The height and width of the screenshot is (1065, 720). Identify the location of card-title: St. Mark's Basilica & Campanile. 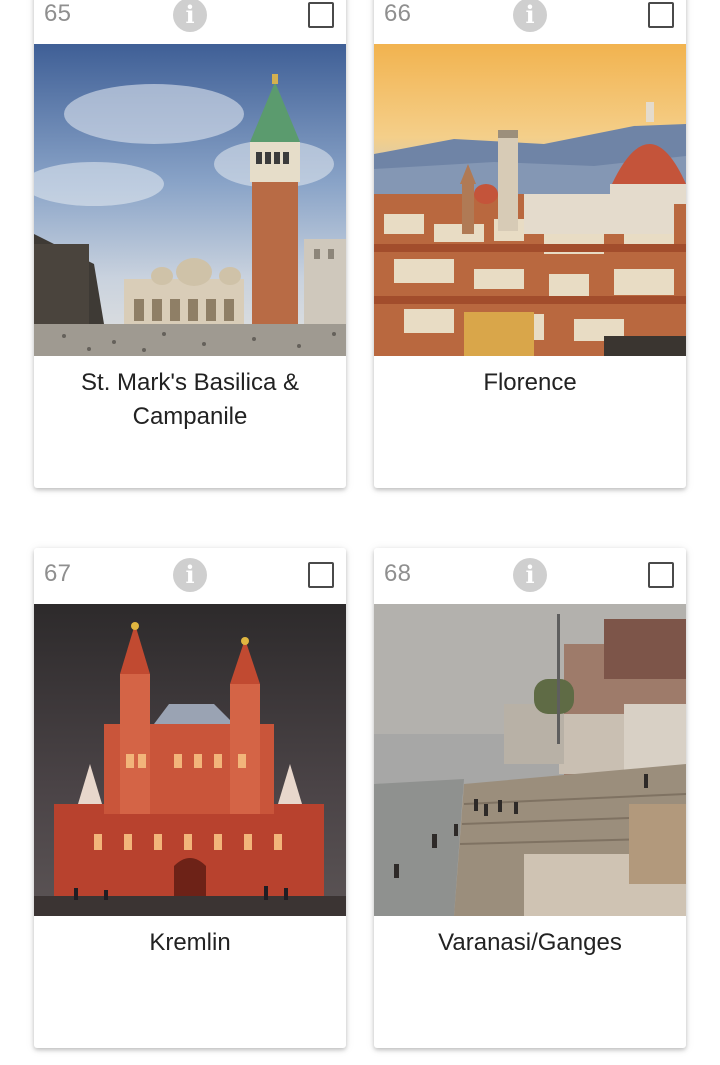
(190, 399).